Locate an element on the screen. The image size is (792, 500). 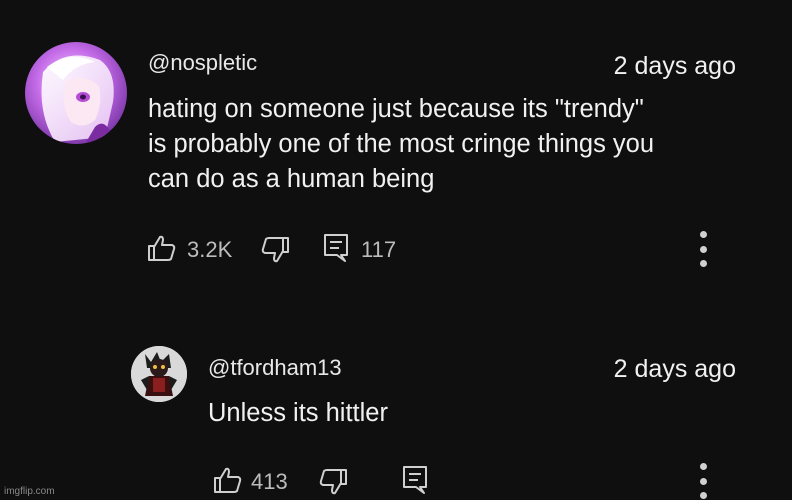
reply-avatar-image is located at coordinates (159, 374).